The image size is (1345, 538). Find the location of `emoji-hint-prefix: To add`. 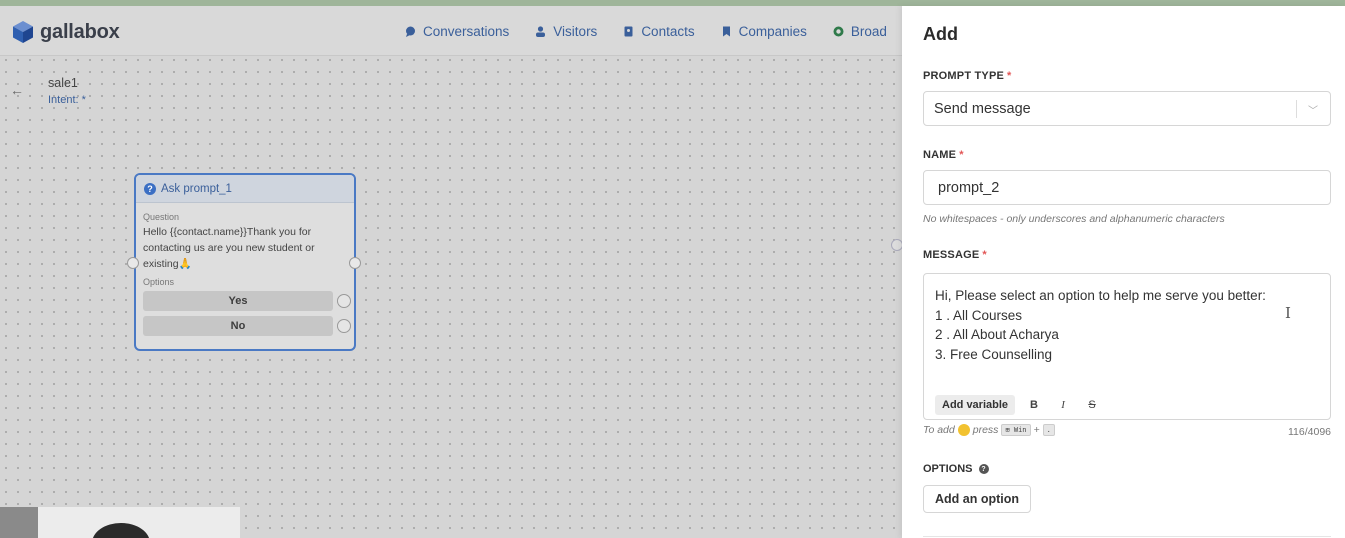

emoji-hint-prefix: To add is located at coordinates (939, 430).